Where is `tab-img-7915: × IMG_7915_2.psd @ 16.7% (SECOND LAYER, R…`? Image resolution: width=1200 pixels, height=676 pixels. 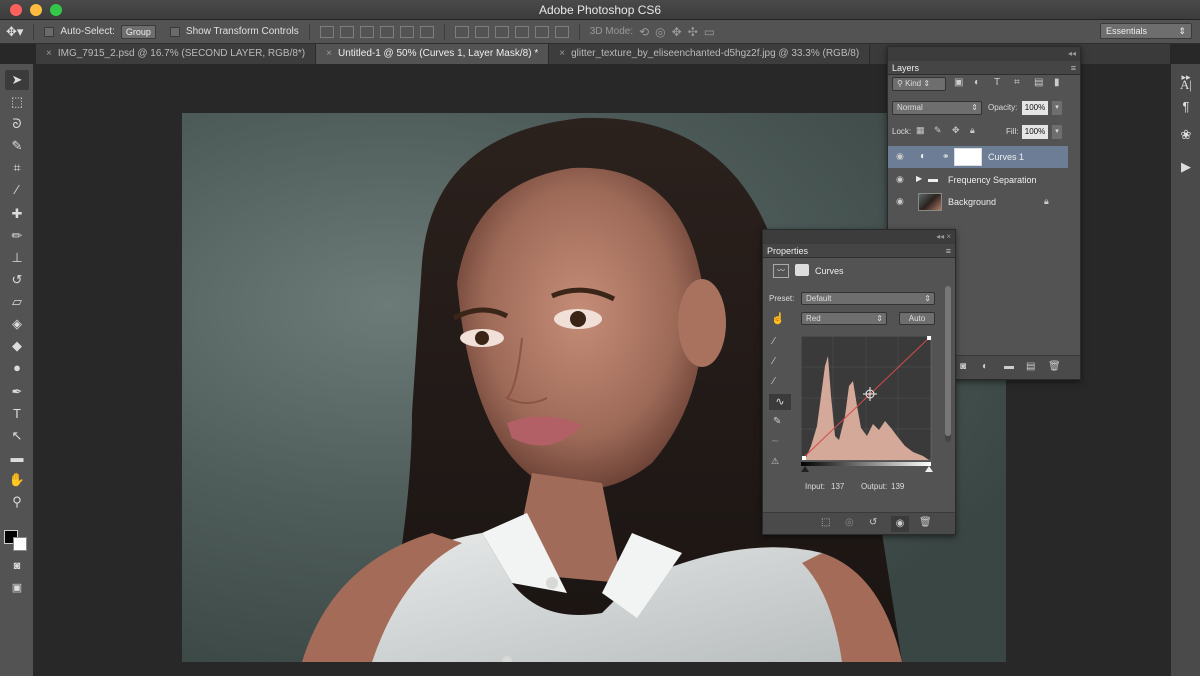
tab-img-7915: × IMG_7915_2.psd @ 16.7% (SECOND LAYER, R… is located at coordinates (176, 54).